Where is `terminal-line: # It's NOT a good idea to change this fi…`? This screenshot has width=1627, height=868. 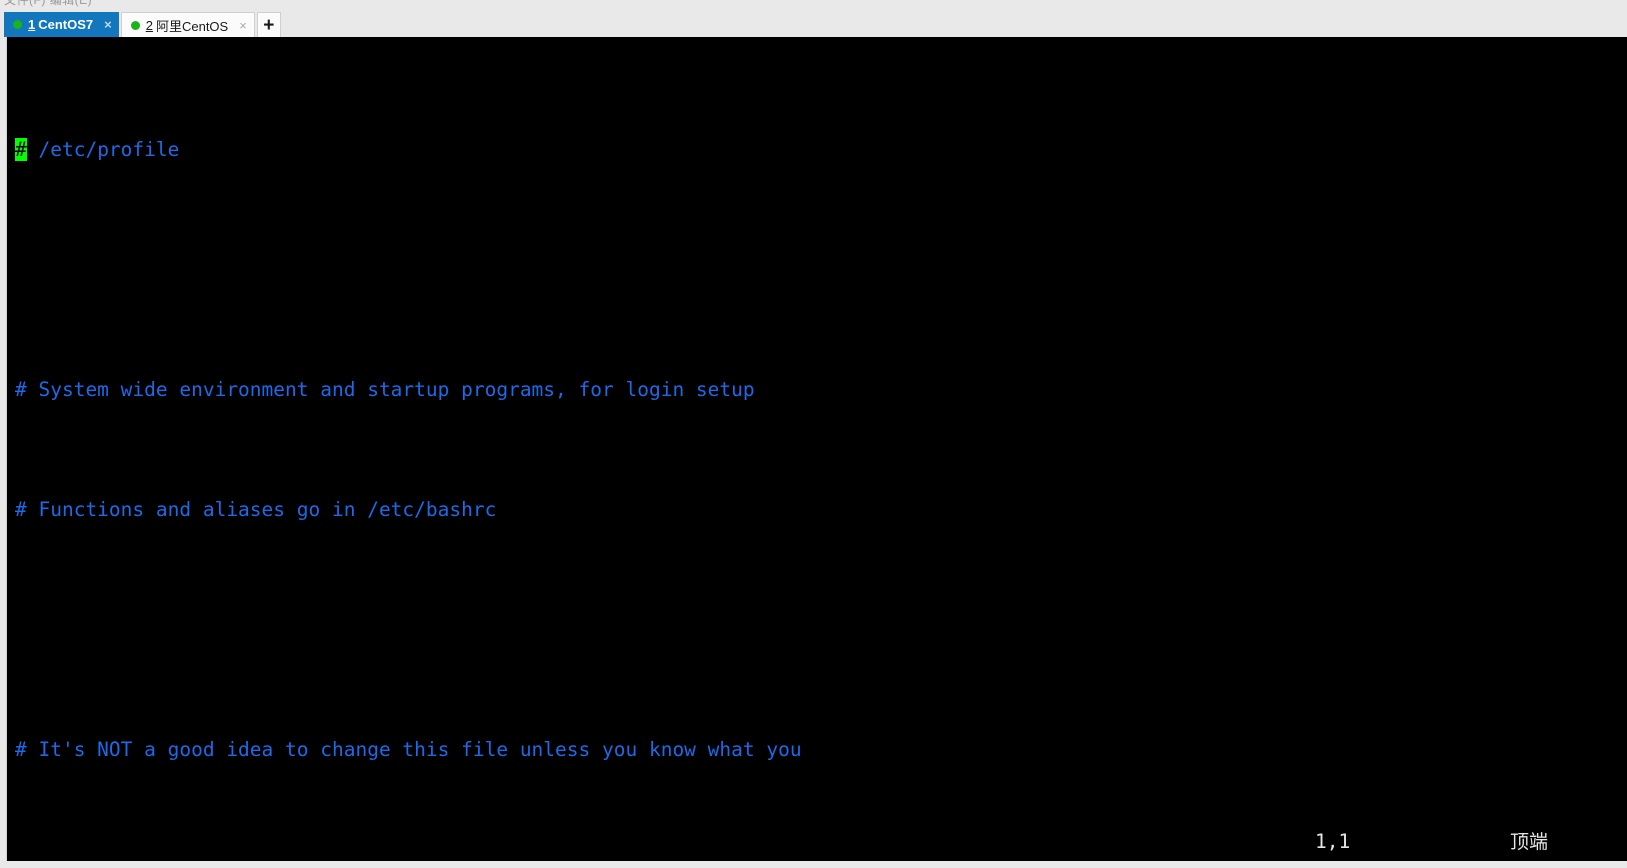
terminal-line: # It's NOT a good idea to change this fi… is located at coordinates (815, 750).